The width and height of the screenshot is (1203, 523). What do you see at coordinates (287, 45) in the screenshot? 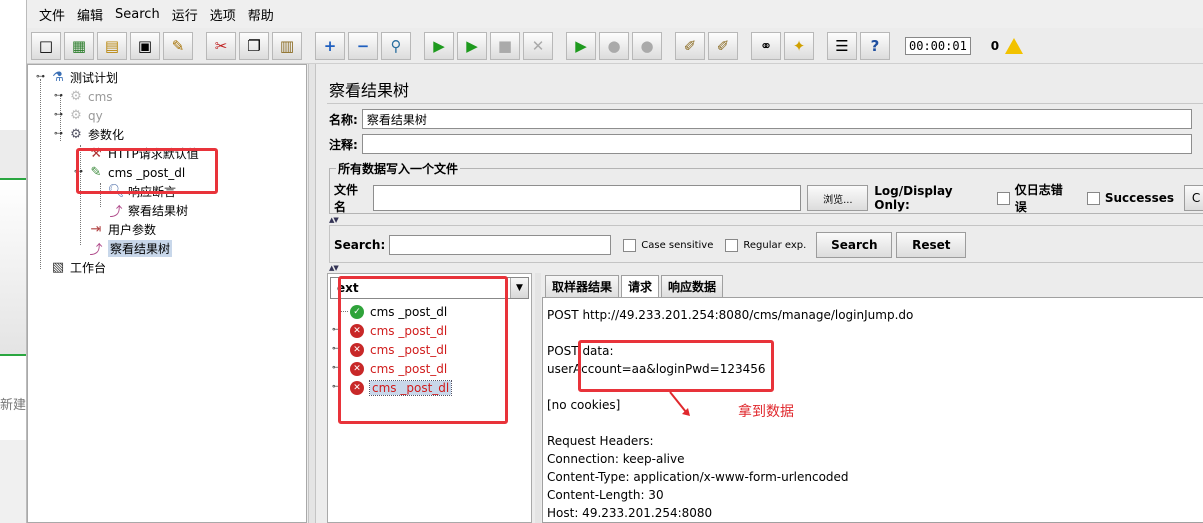
I see `paste-button: ▥` at bounding box center [287, 45].